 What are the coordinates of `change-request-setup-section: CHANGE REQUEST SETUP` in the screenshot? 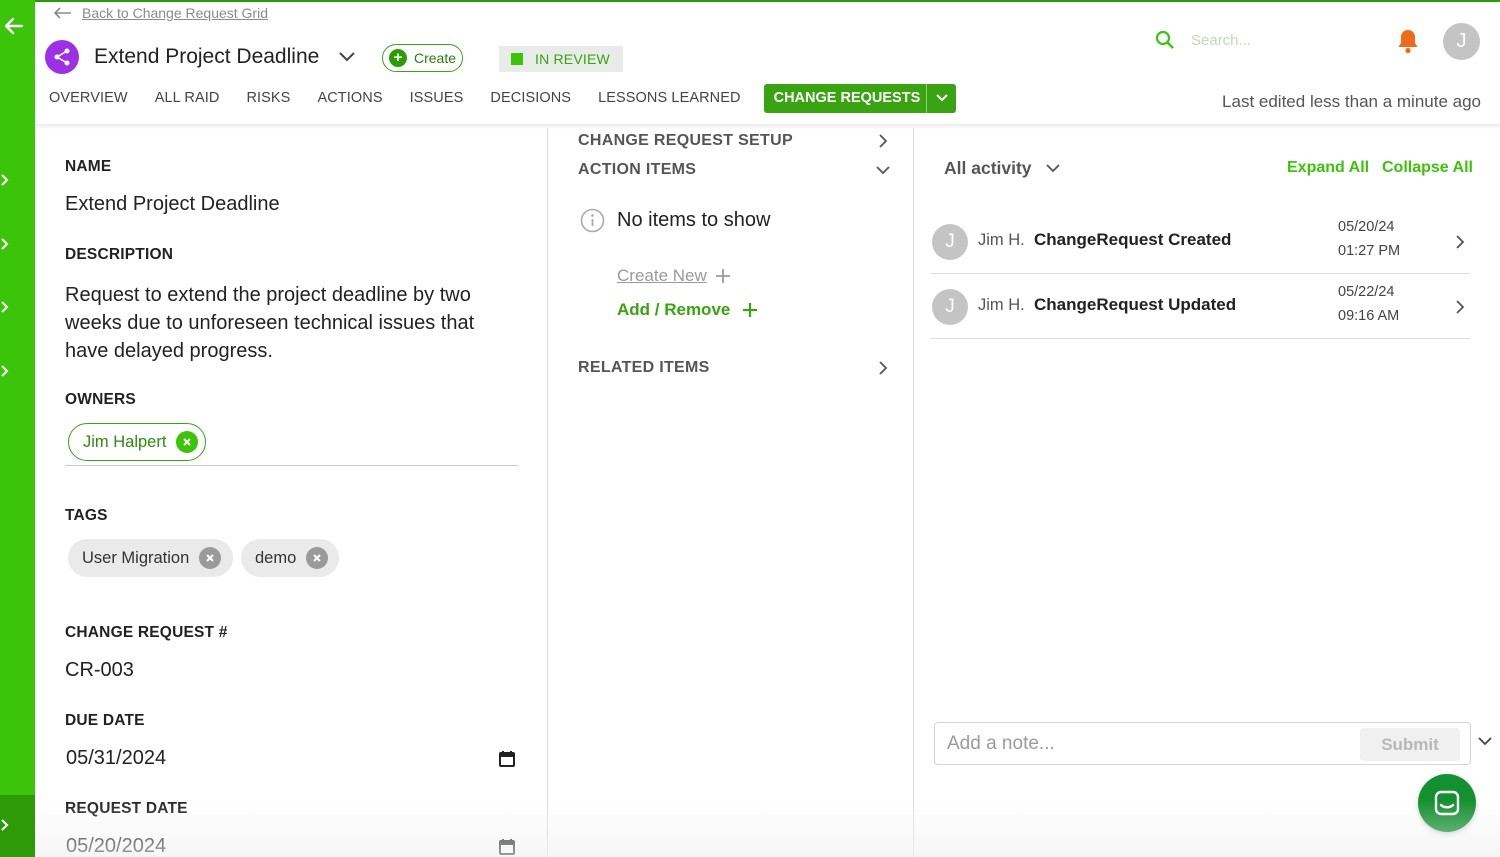 It's located at (733, 141).